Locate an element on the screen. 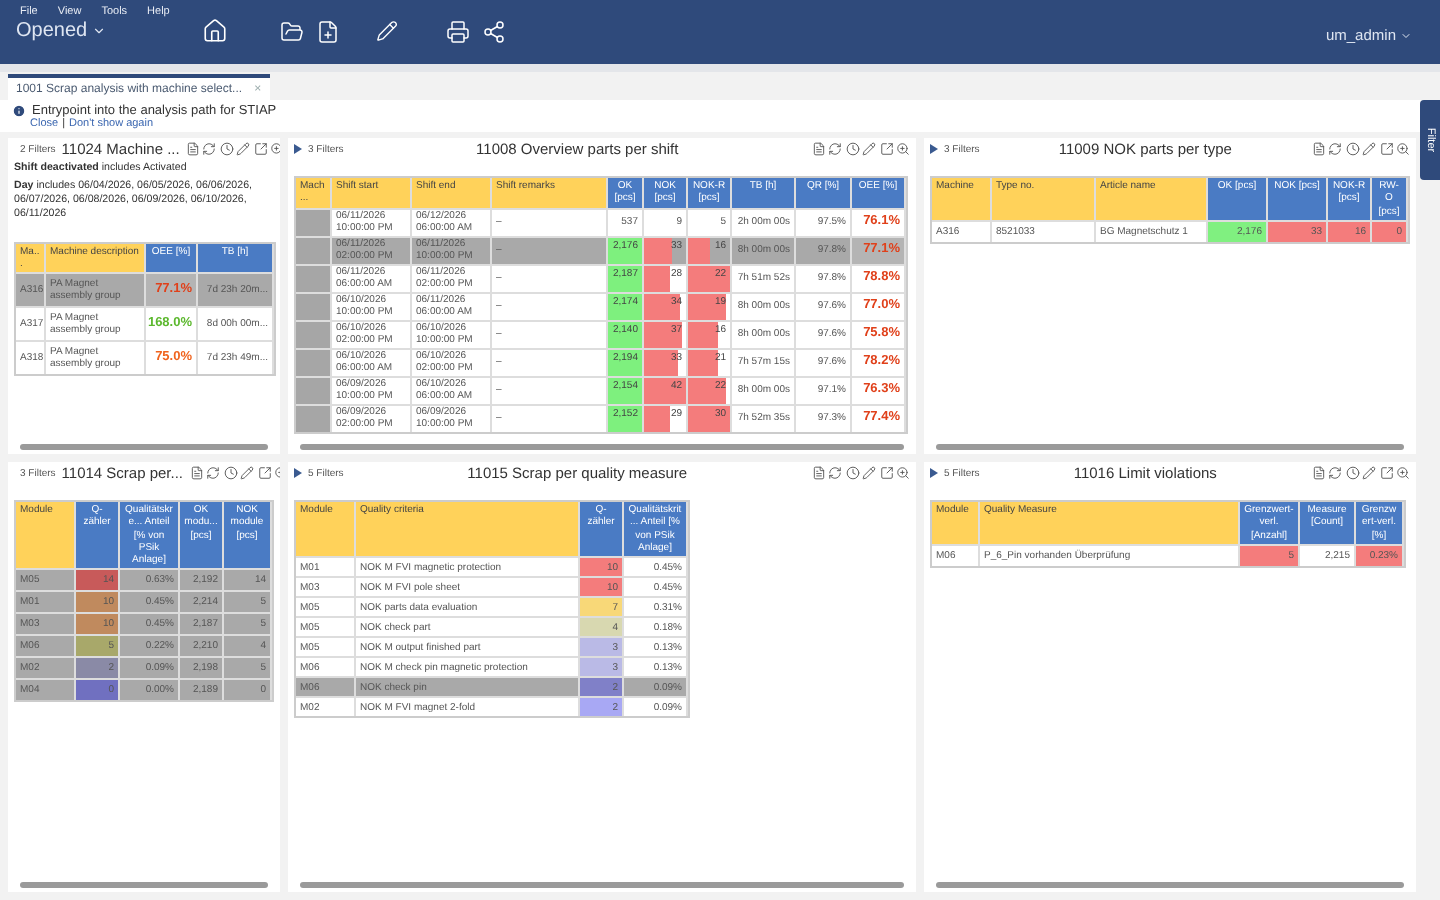 The width and height of the screenshot is (1440, 900). file-plus-icon is located at coordinates (327, 31).